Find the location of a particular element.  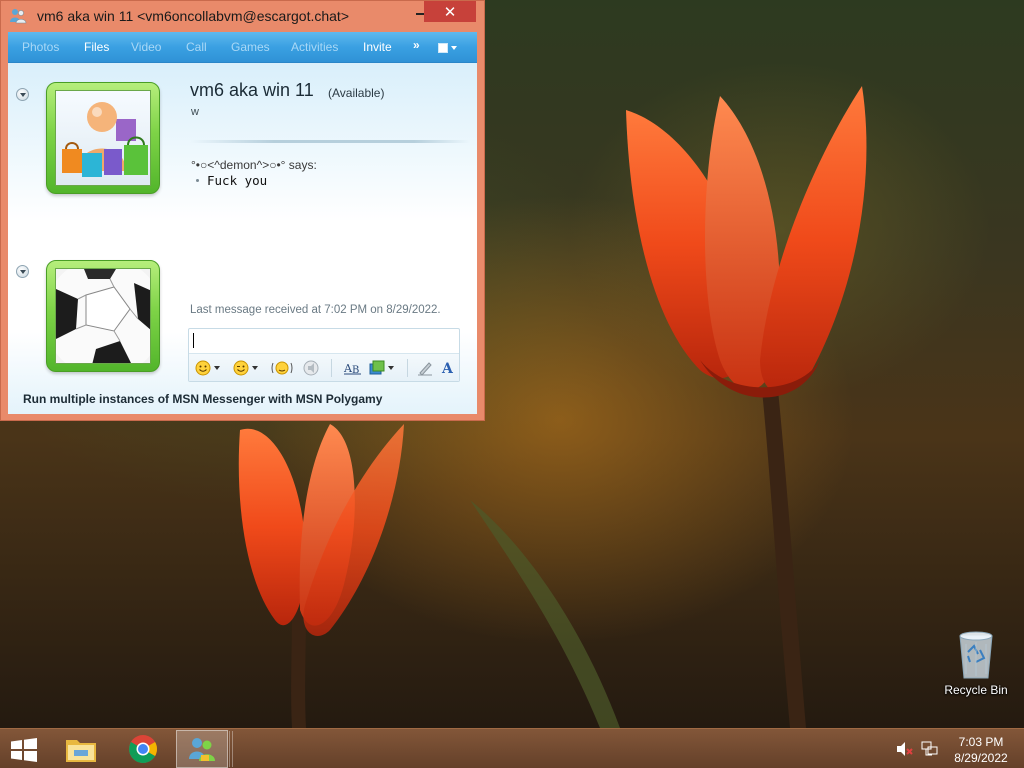

network-icon is located at coordinates (929, 749).